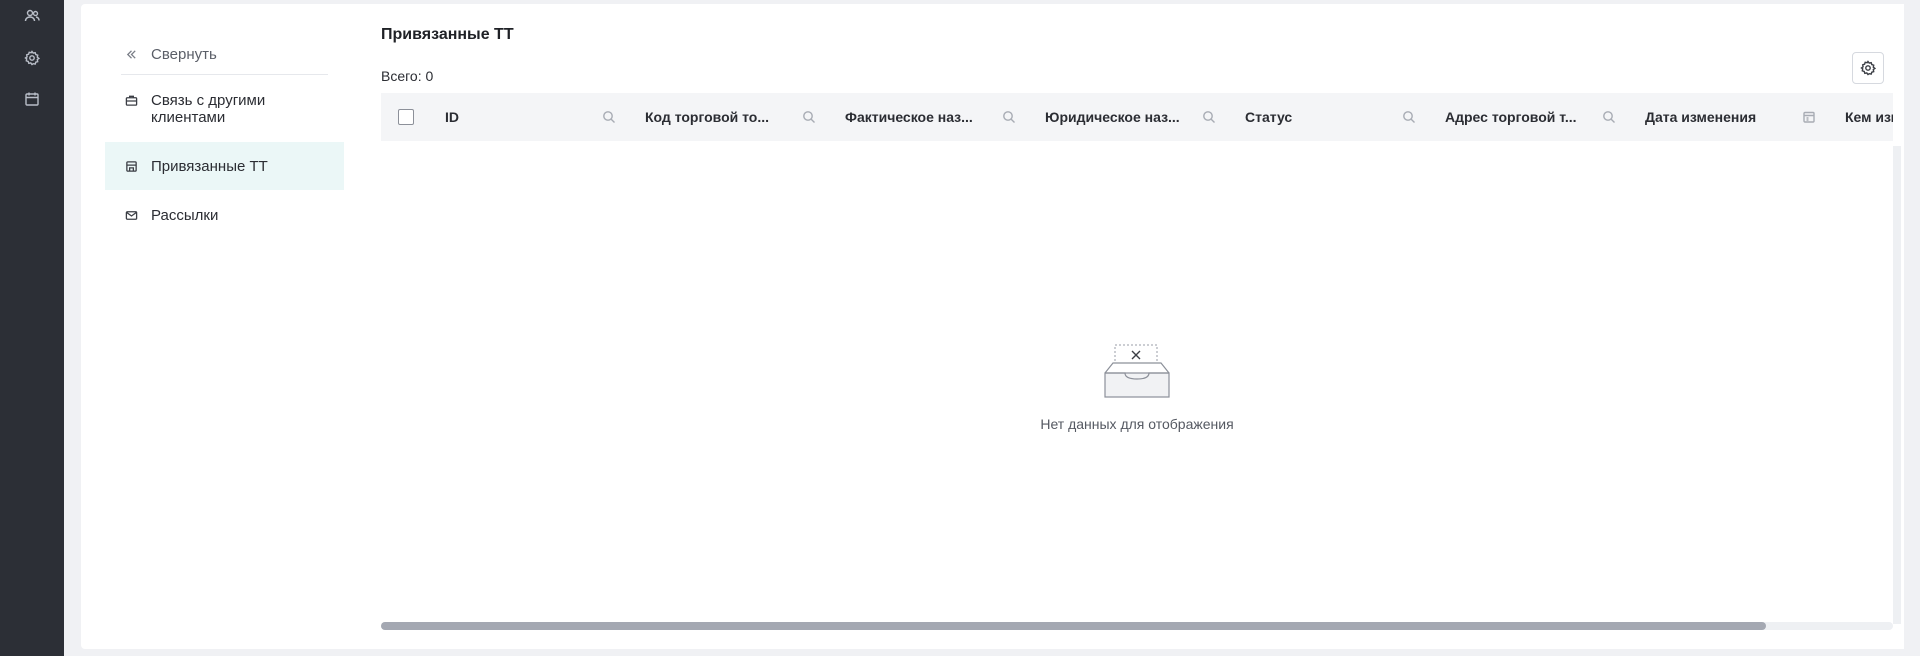  I want to click on column-label: ID, so click(452, 117).